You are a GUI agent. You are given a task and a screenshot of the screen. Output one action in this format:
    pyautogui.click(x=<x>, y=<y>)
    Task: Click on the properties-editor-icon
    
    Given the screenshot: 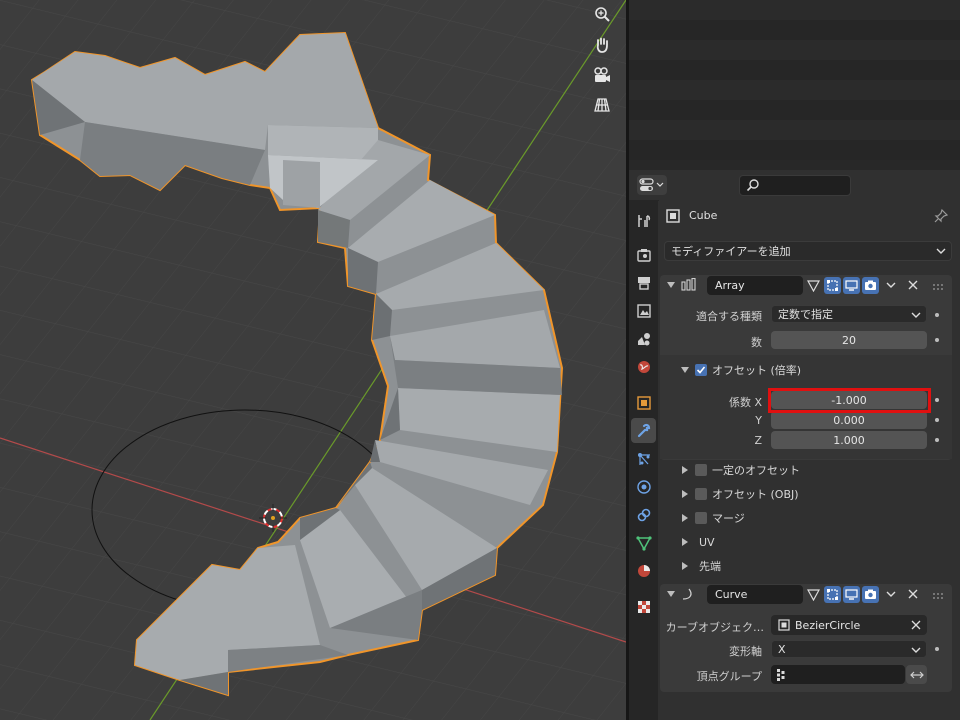 What is the action you would take?
    pyautogui.click(x=651, y=184)
    